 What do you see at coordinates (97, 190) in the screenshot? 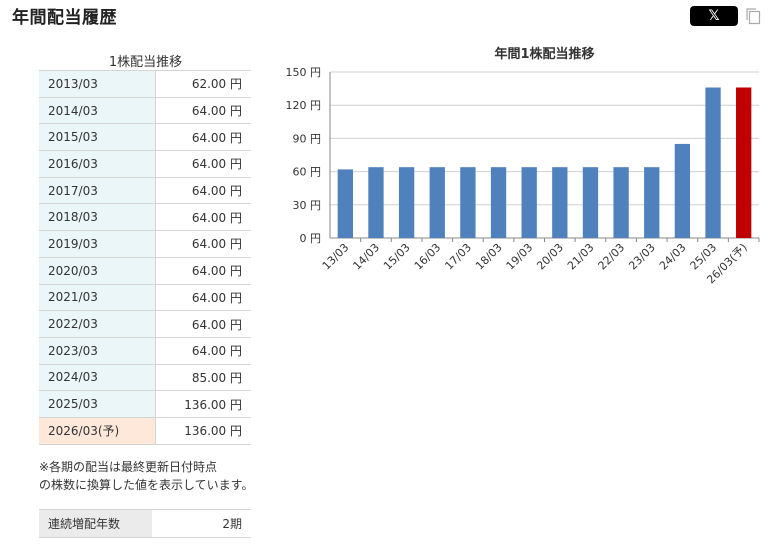
I see `row-period: 2017/03` at bounding box center [97, 190].